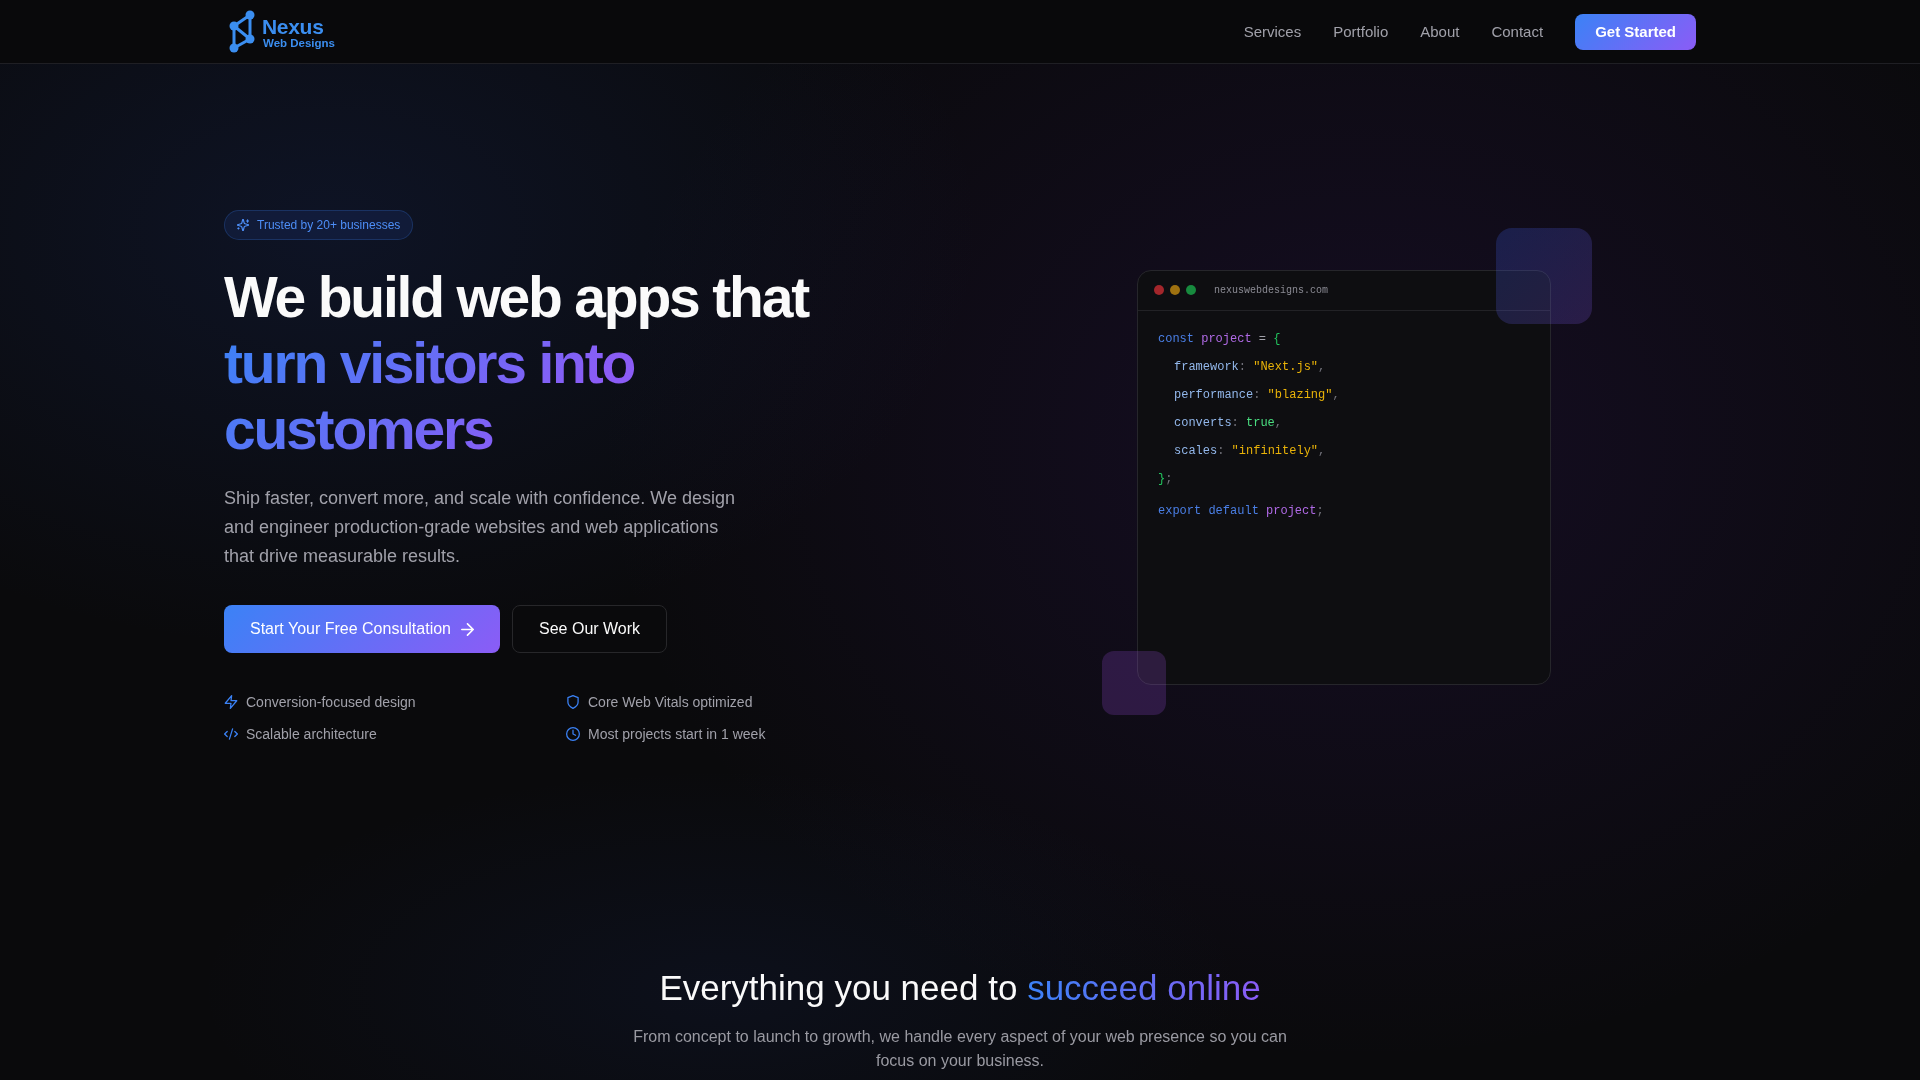 This screenshot has height=1080, width=1920. I want to click on feature-text: Scalable architecture, so click(311, 734).